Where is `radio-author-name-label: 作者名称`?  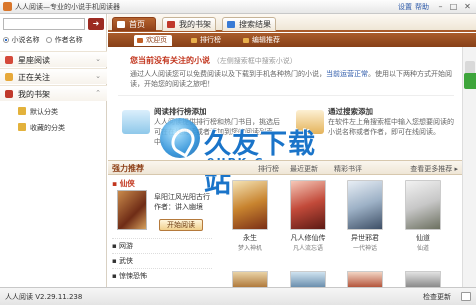
radio-author-name-label: 作者名称 is located at coordinates (68, 40).